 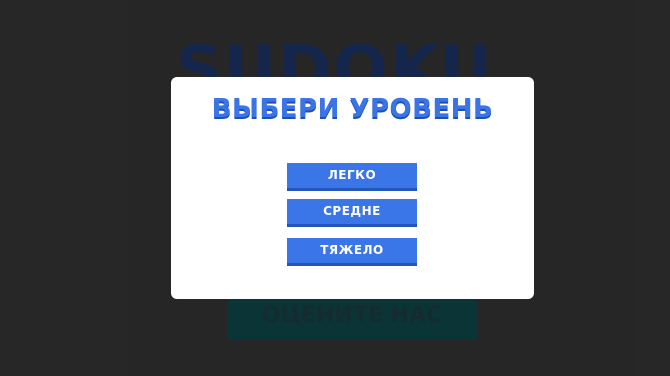 What do you see at coordinates (352, 109) in the screenshot?
I see `dialog-title: ВЫБЕРИ УРОВЕНЬ` at bounding box center [352, 109].